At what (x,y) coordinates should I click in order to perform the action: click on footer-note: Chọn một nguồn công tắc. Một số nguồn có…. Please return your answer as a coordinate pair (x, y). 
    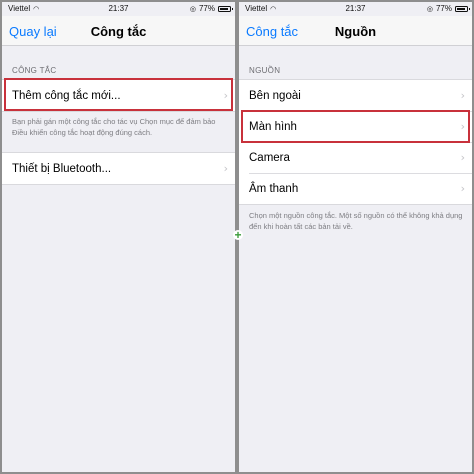
    Looking at the image, I should click on (356, 221).